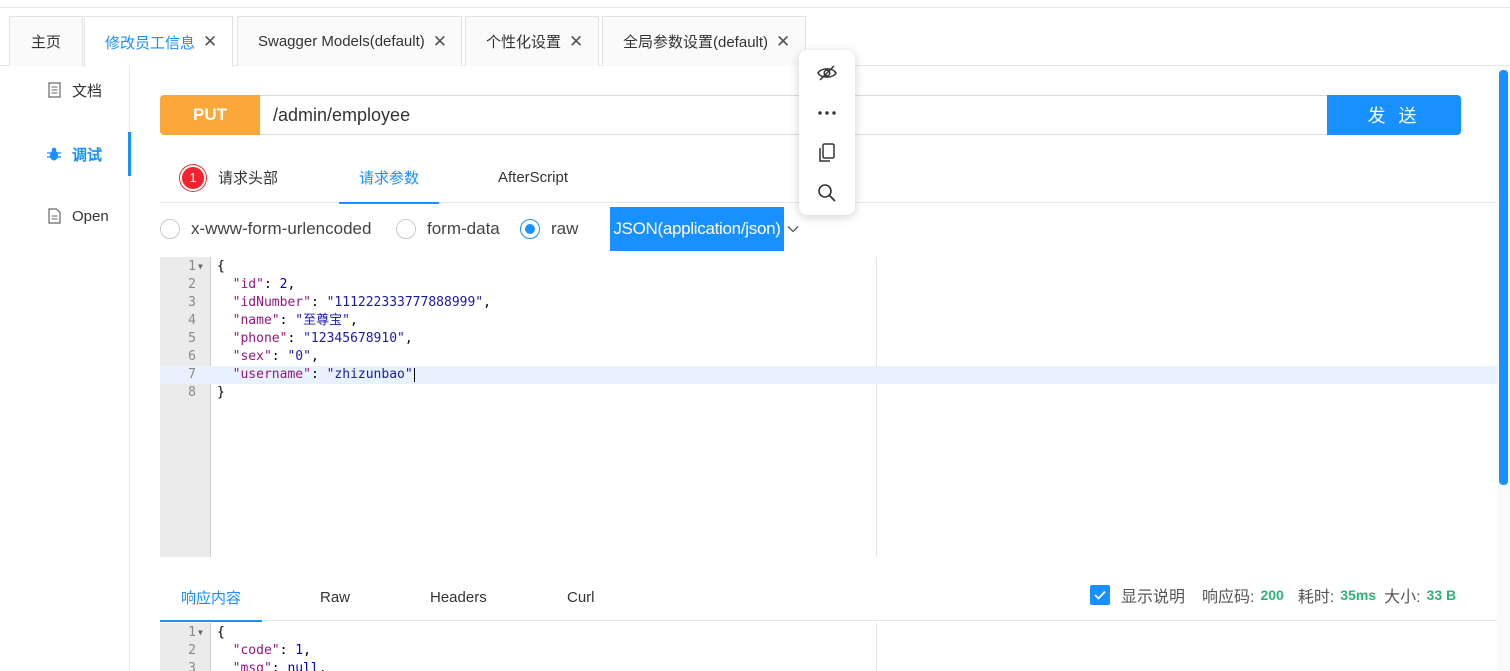 Image resolution: width=1510 pixels, height=671 pixels. I want to click on chevron-down-icon, so click(793, 229).